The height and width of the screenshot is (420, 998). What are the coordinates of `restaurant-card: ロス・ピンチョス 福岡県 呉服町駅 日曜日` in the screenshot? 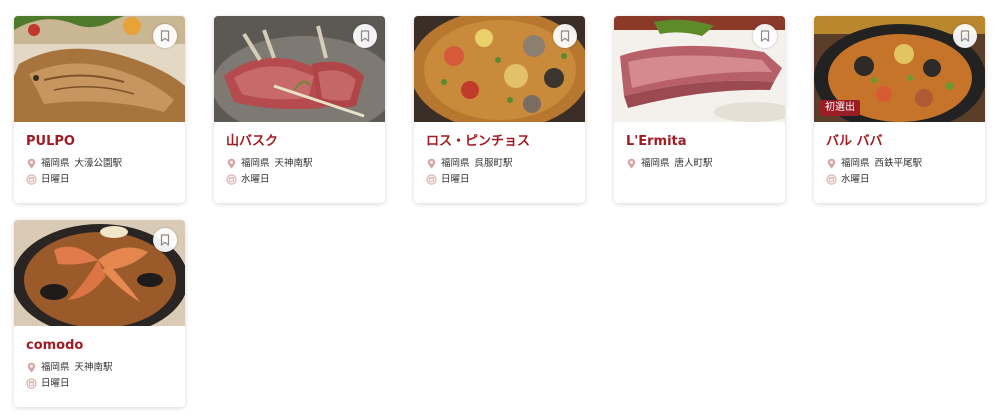 It's located at (499, 109).